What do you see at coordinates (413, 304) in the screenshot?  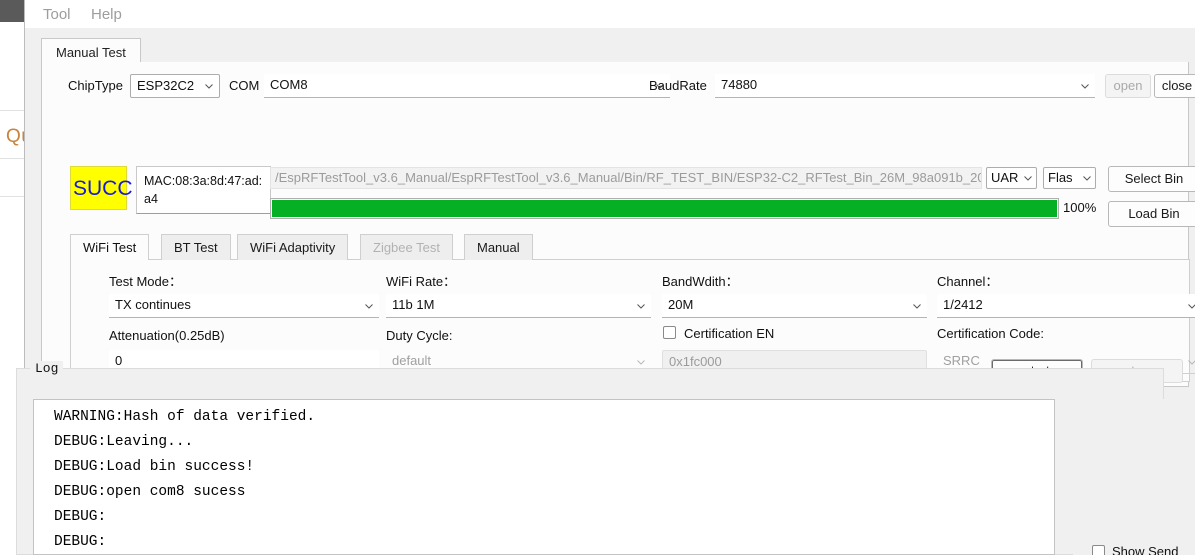 I see `wifi-rate-value: 11b 1M` at bounding box center [413, 304].